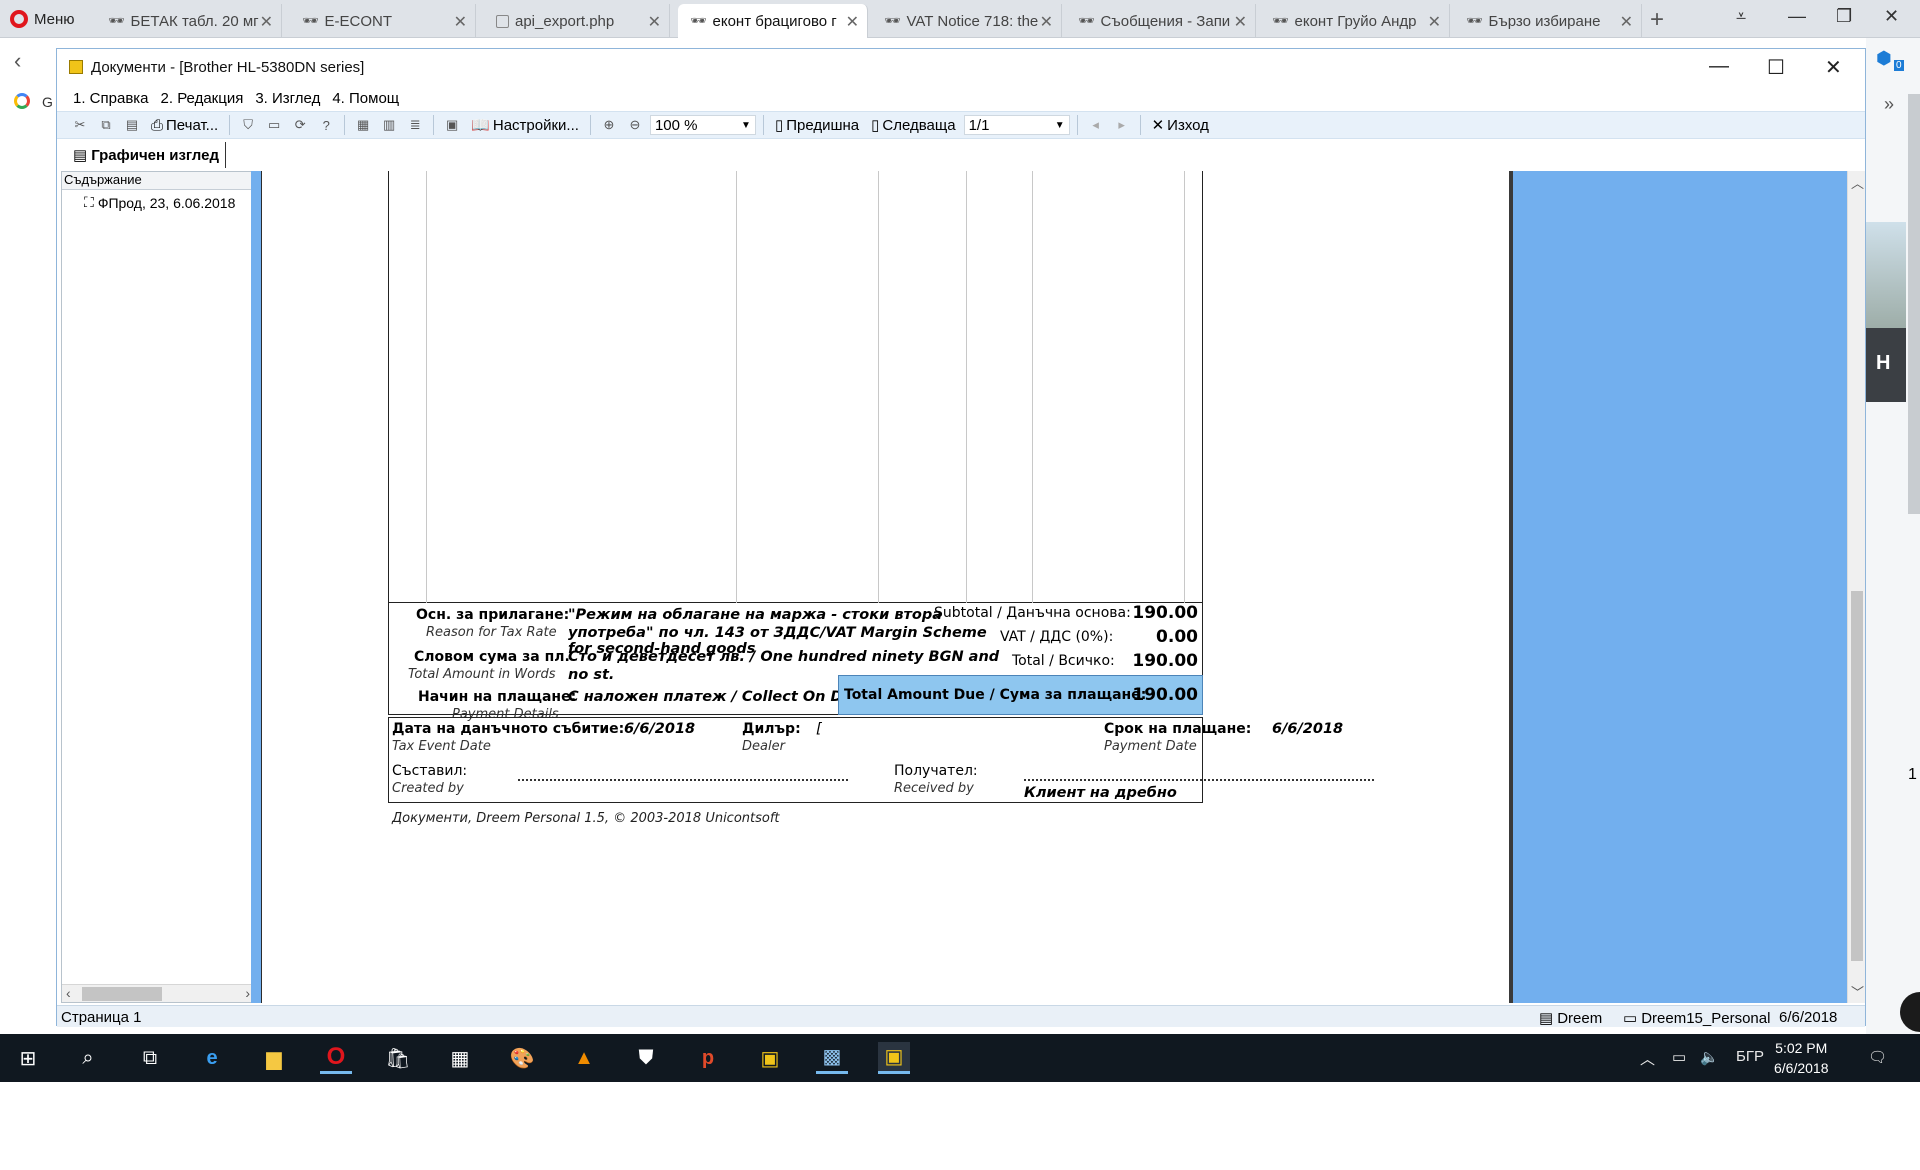  I want to click on created-by-signature-line, so click(683, 780).